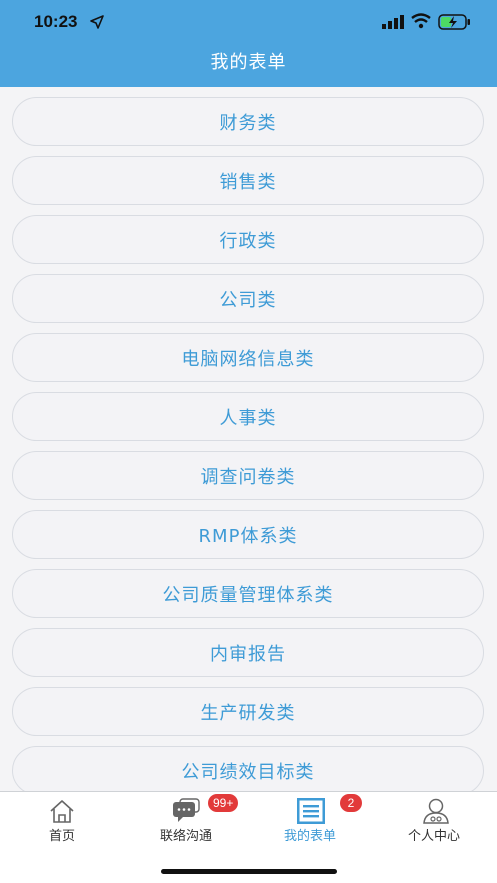  What do you see at coordinates (185, 836) in the screenshot?
I see `tab-contact-label: 联络沟通` at bounding box center [185, 836].